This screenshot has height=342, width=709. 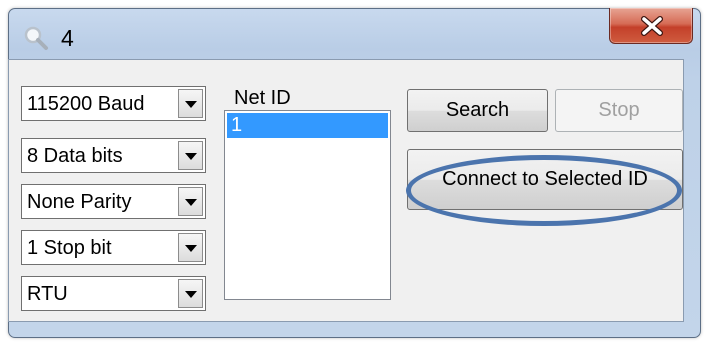 I want to click on search-button: Search, so click(x=477, y=110).